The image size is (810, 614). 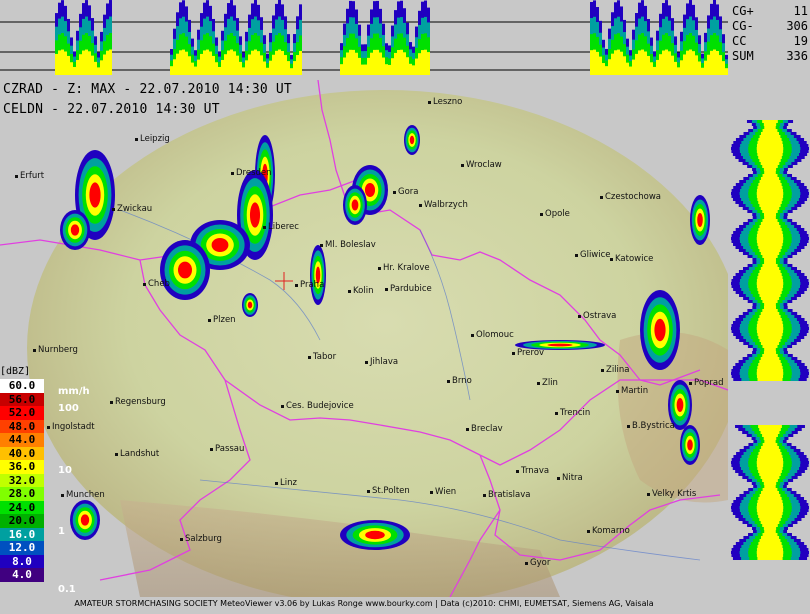 I want to click on city-label: Gliwice, so click(x=593, y=255).